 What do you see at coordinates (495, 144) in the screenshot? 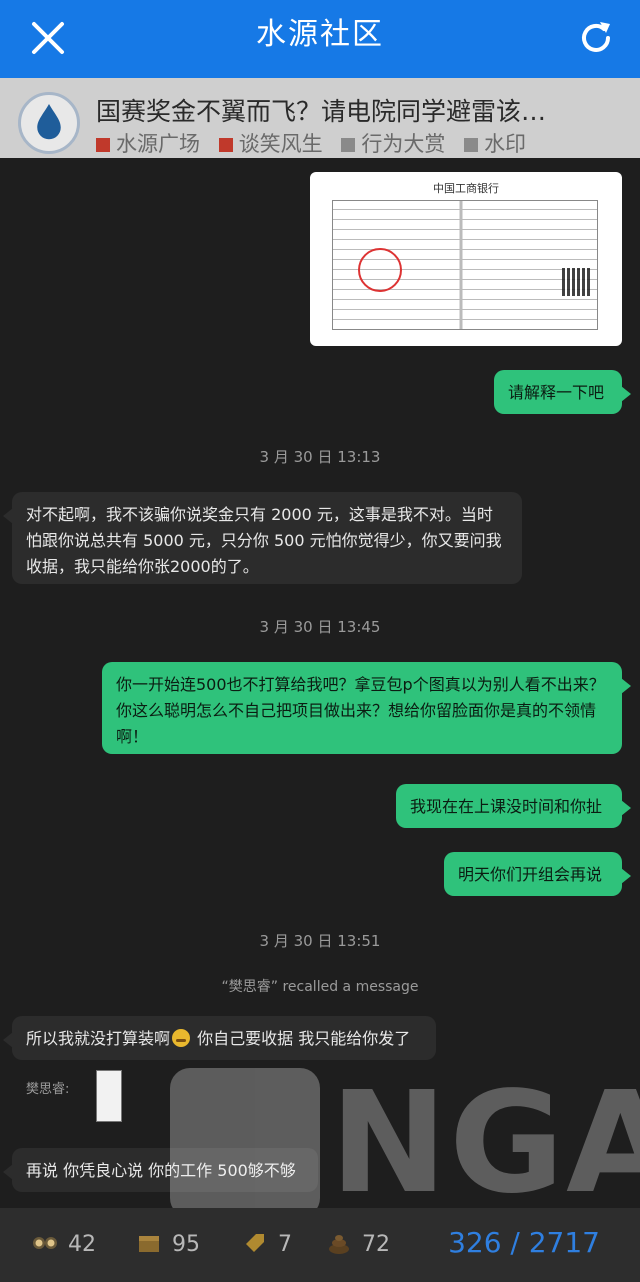
I see `tag-watermark: 水印` at bounding box center [495, 144].